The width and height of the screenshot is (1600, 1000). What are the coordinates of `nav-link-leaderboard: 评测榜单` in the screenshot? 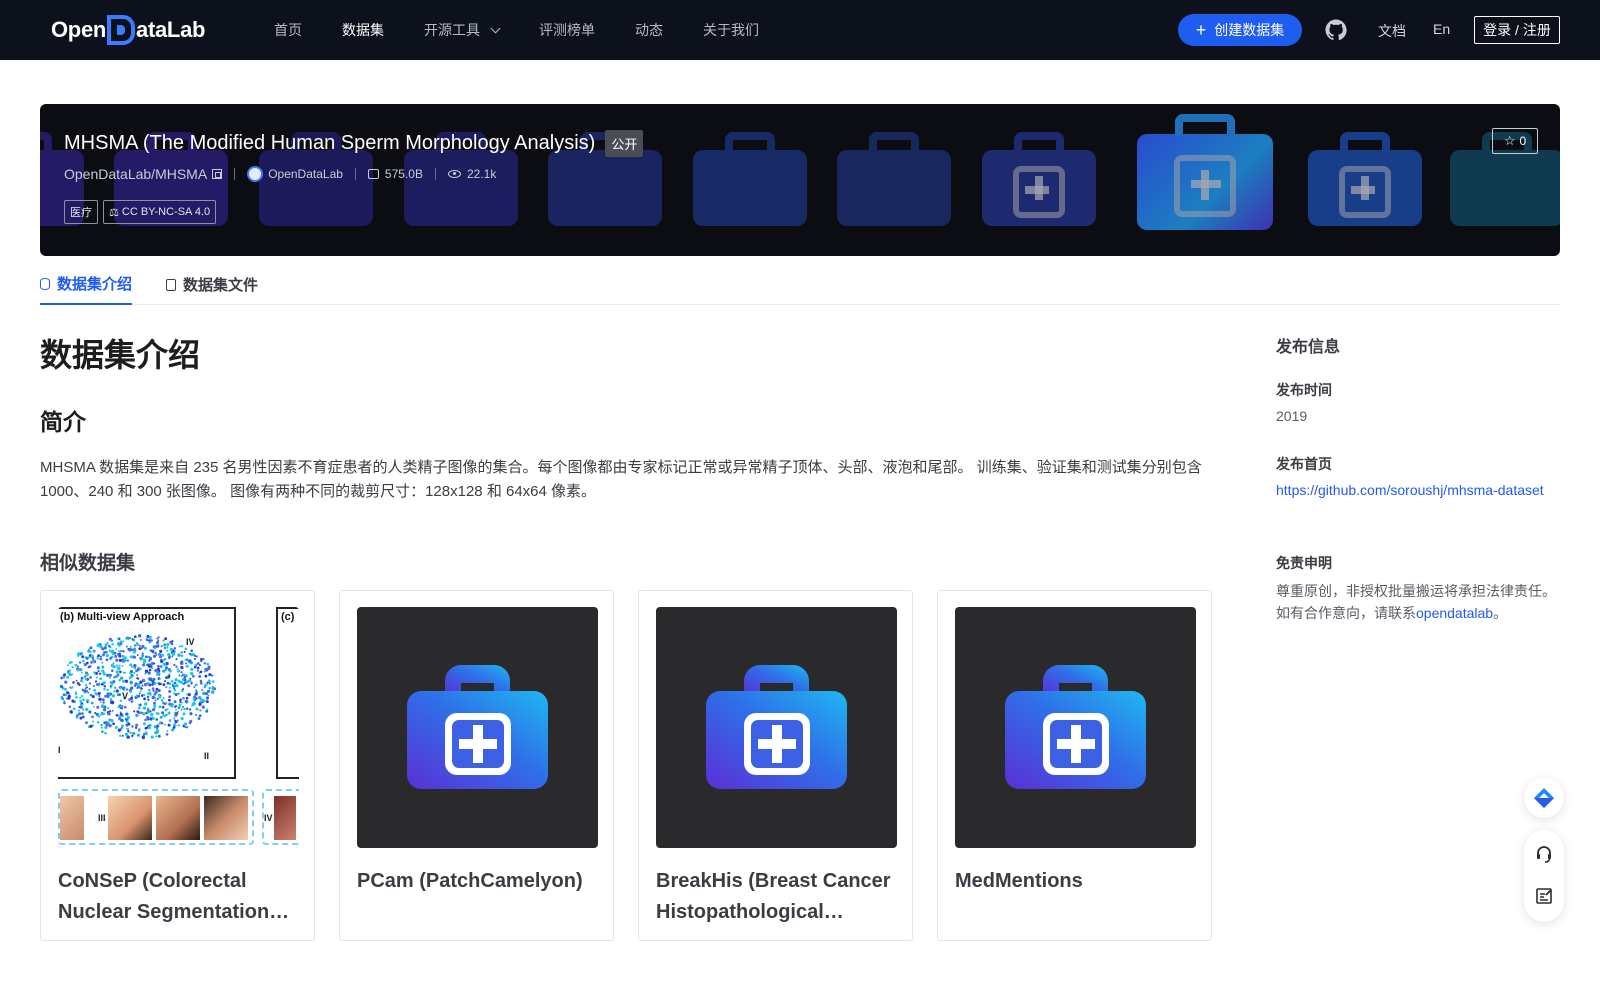 It's located at (567, 30).